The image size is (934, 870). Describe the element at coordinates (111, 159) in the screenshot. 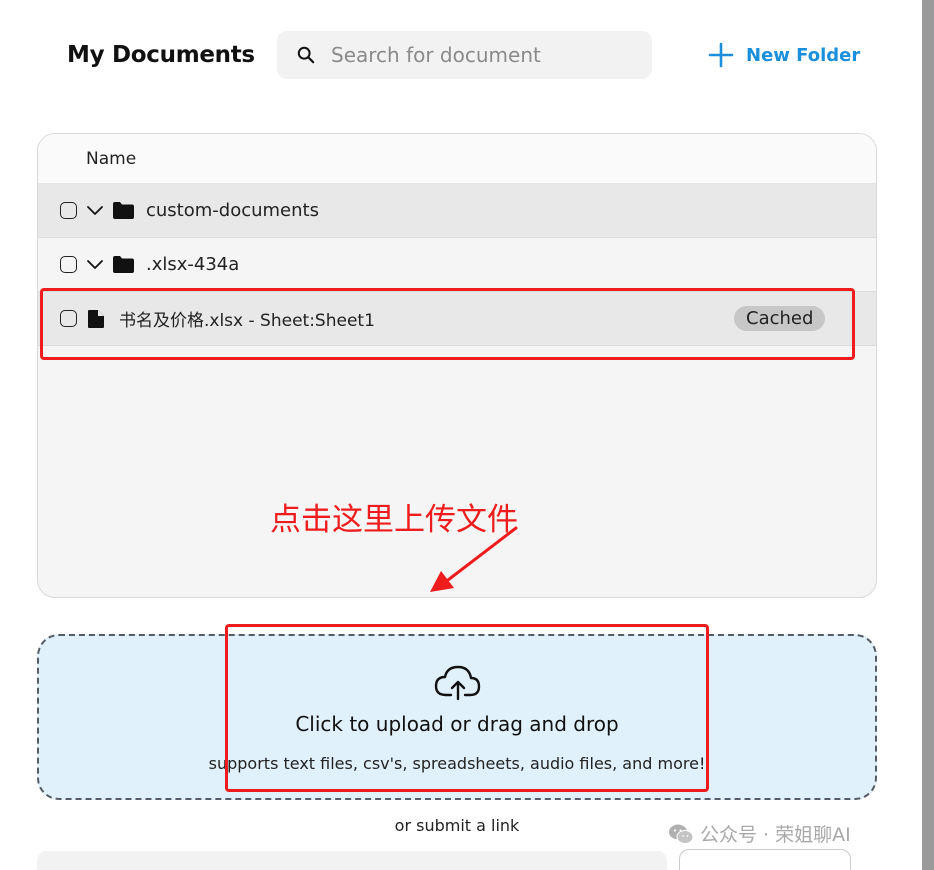

I see `column-header-name: Name` at that location.